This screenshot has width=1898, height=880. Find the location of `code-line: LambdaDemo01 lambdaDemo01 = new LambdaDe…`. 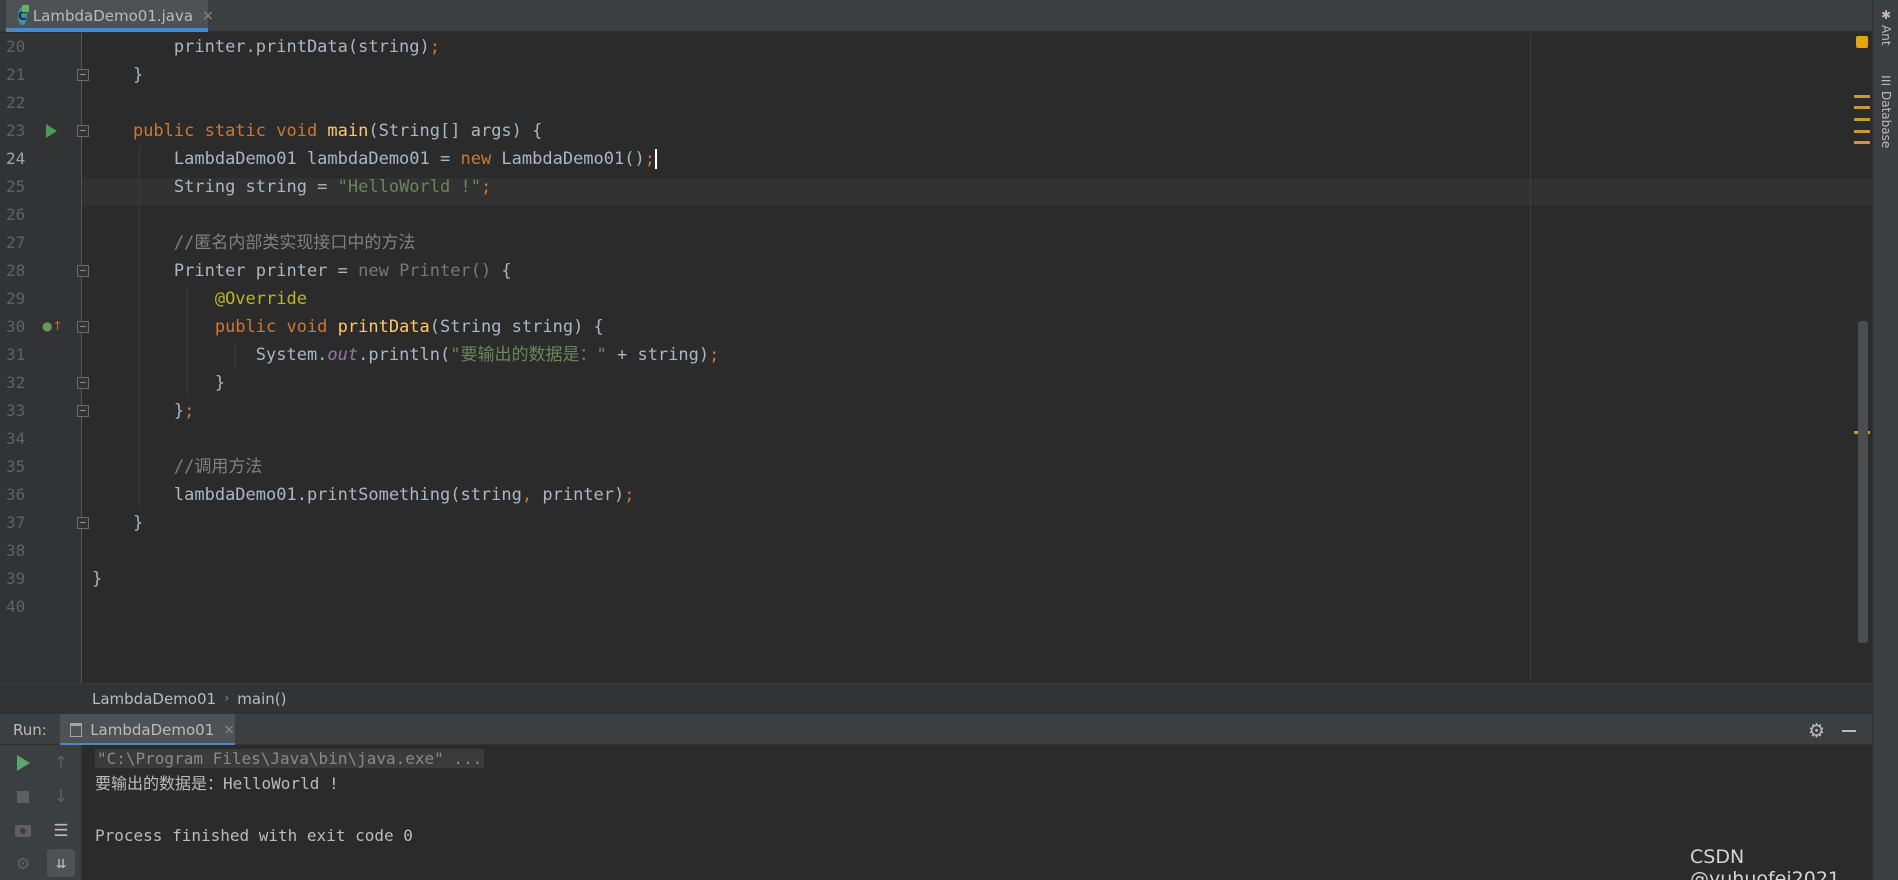

code-line: LambdaDemo01 lambdaDemo01 = new LambdaDe… is located at coordinates (374, 159).